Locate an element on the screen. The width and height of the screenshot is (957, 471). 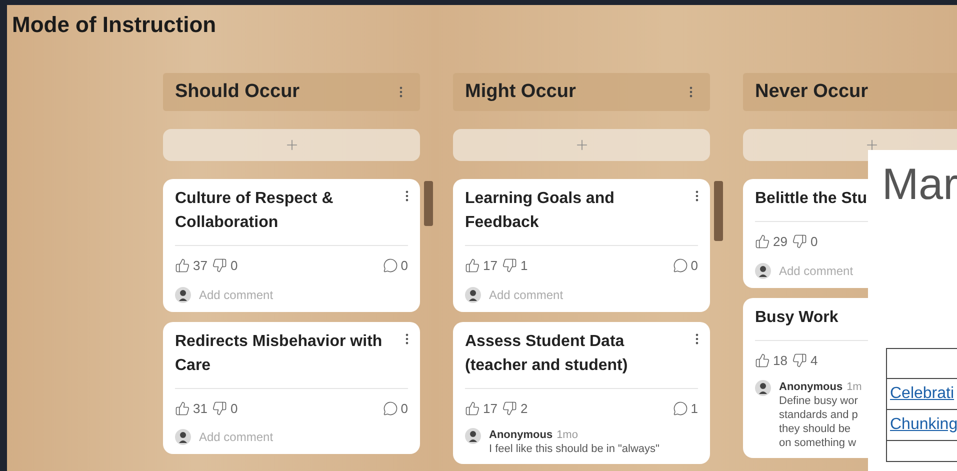
like-count: 18 is located at coordinates (780, 361).